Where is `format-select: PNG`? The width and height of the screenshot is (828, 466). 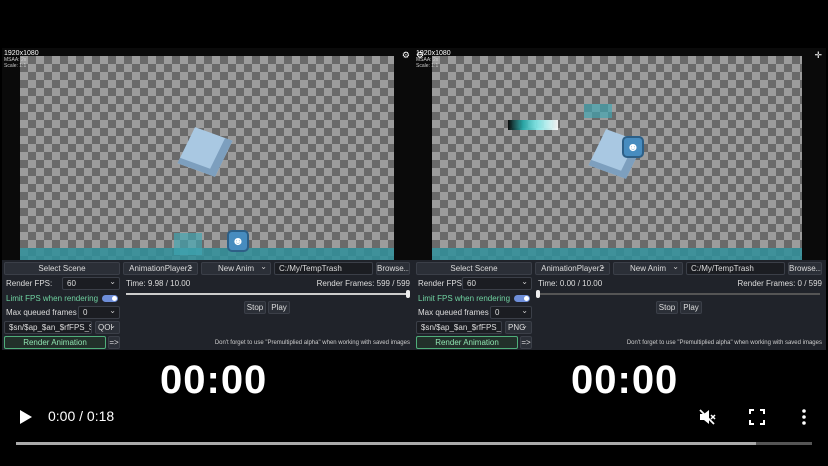
format-select: PNG is located at coordinates (518, 327).